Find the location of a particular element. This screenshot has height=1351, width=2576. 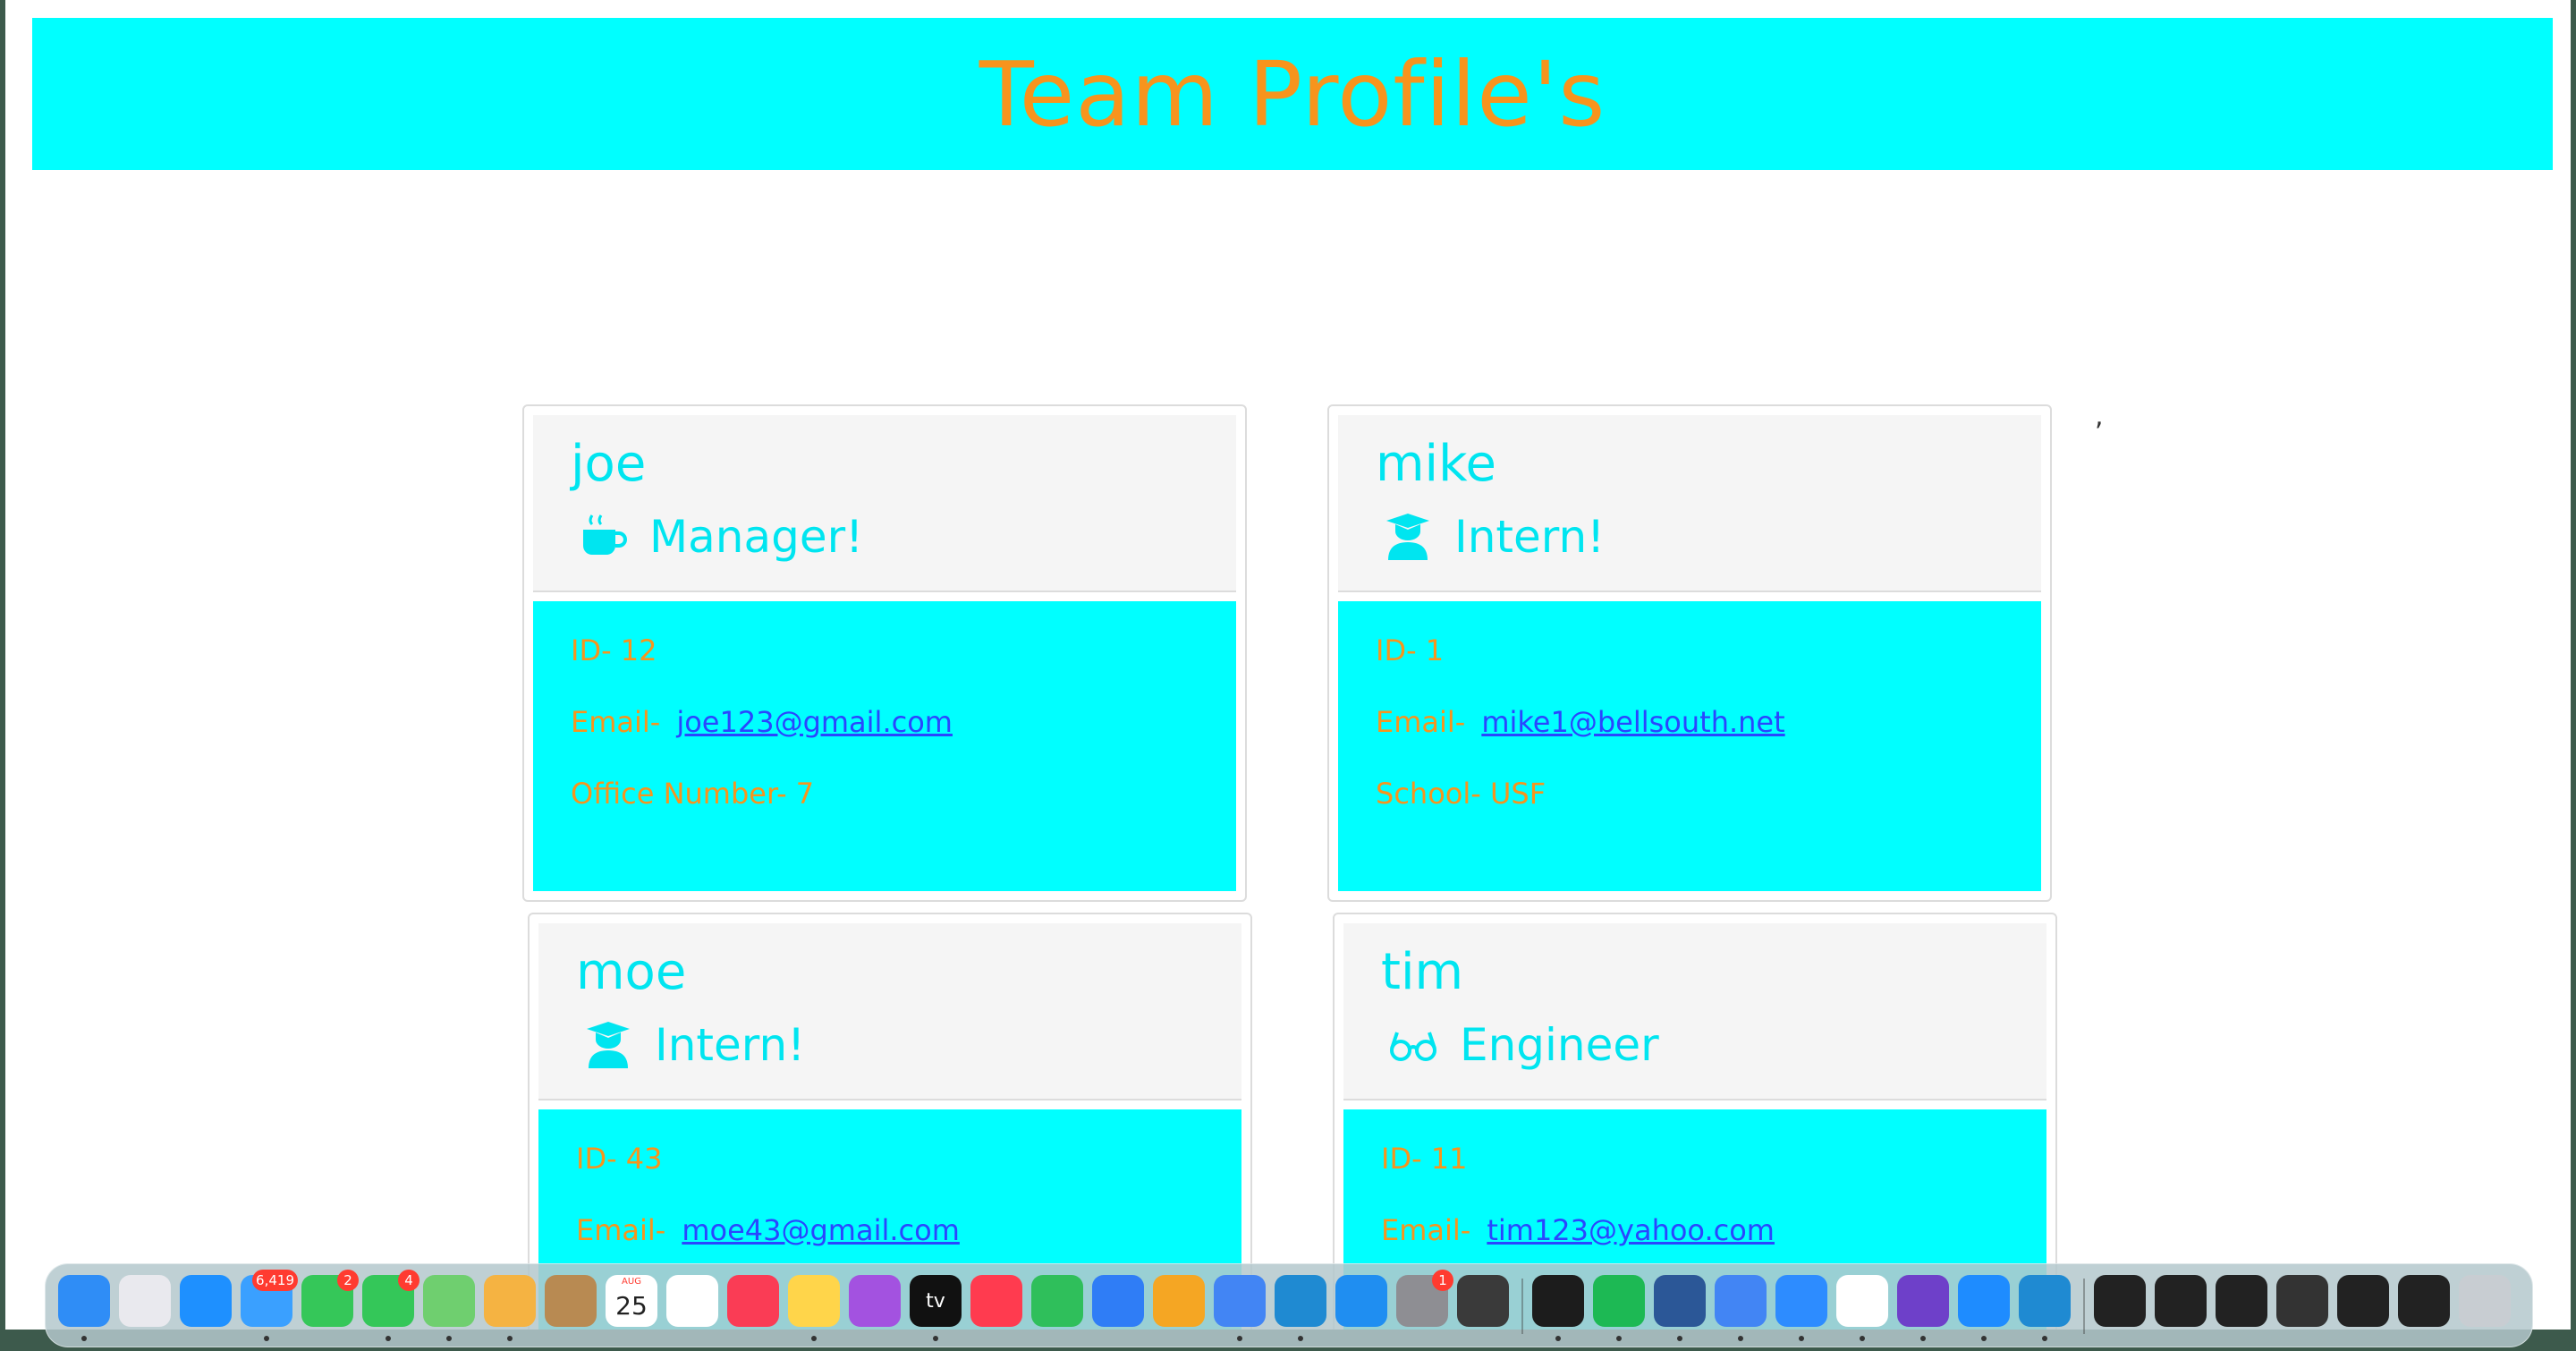

email-row: Email-tim123@yahoo.com is located at coordinates (1578, 1230).